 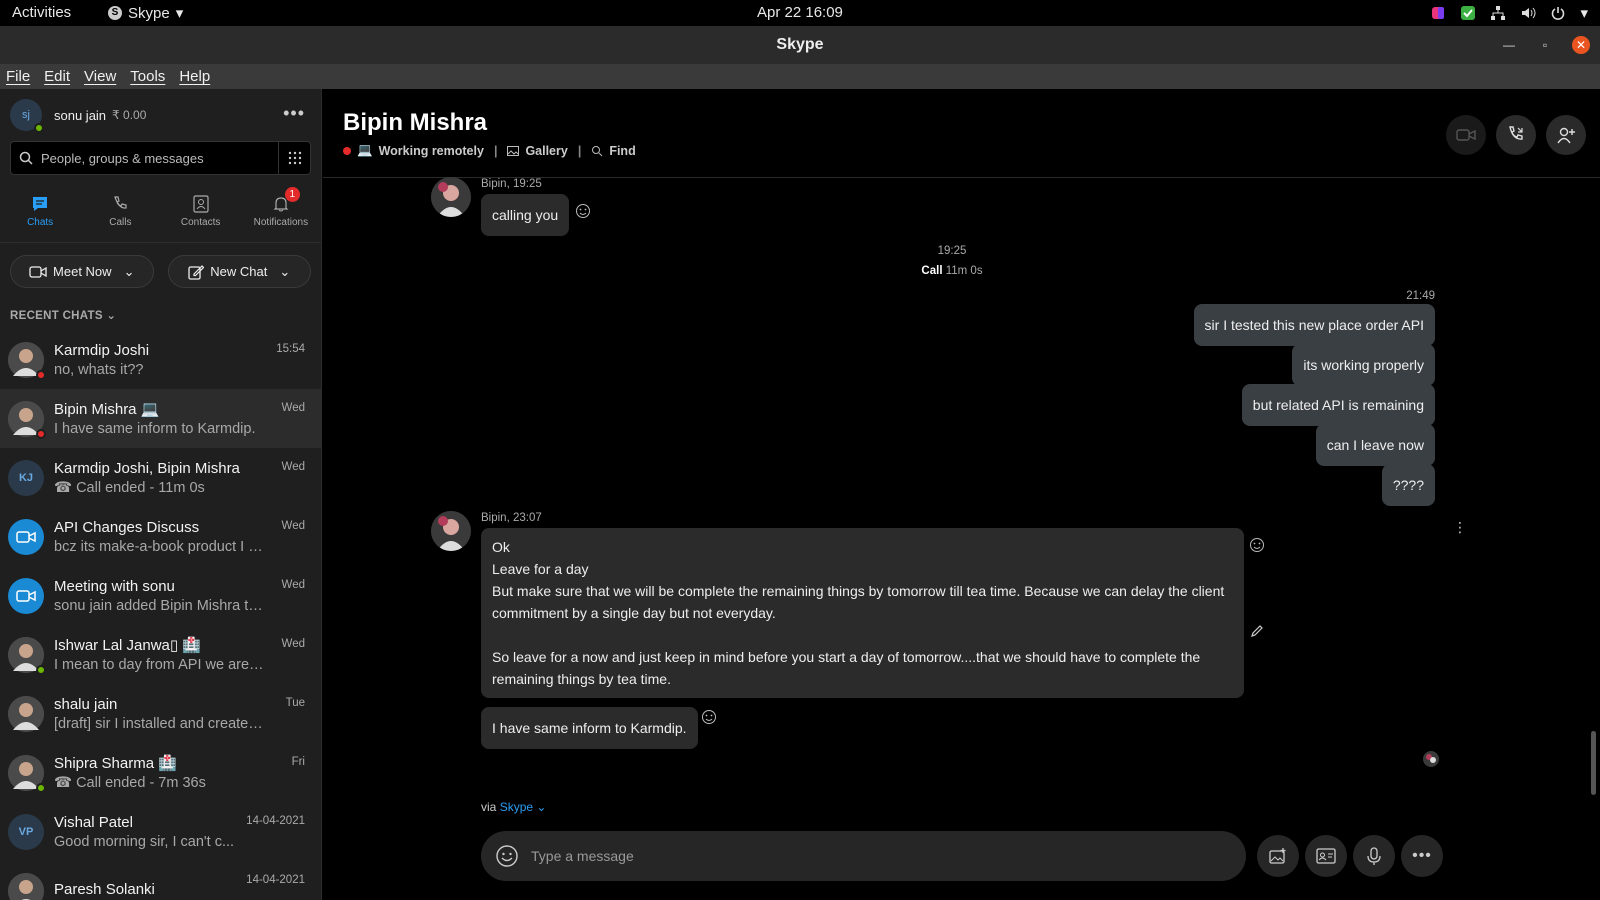 I want to click on system-tray: ▾, so click(x=1509, y=13).